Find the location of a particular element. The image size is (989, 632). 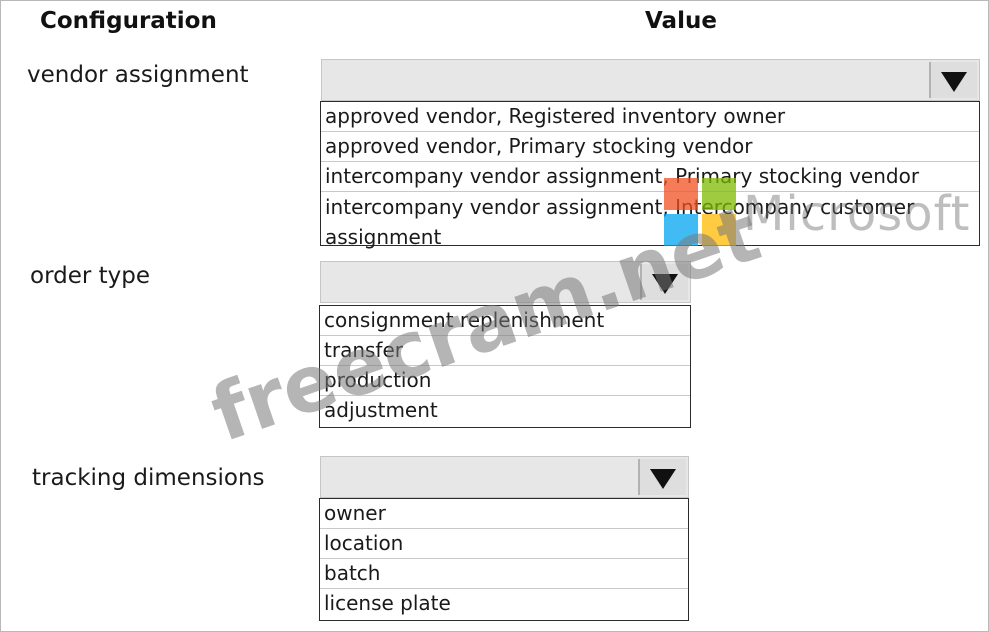

vendor-assignment-dropdown is located at coordinates (650, 80).